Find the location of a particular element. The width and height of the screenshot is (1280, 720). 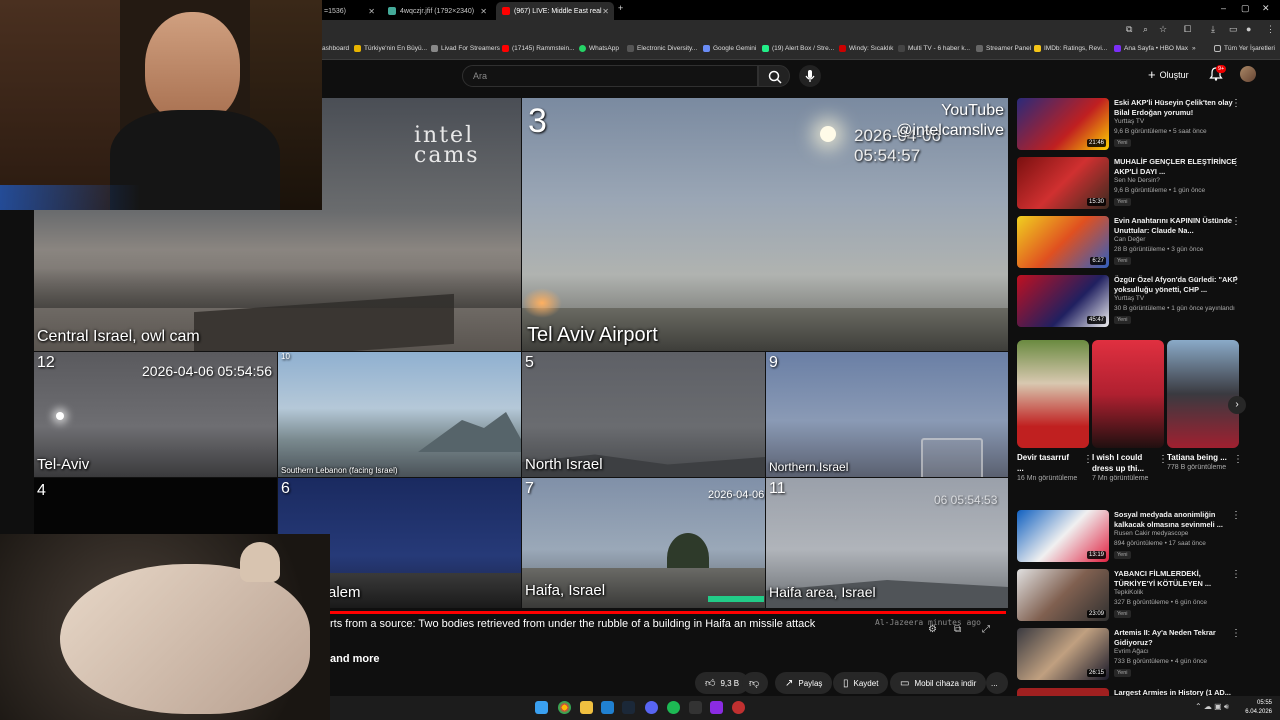

channel-name: Evrim Ağacı is located at coordinates (1131, 651).